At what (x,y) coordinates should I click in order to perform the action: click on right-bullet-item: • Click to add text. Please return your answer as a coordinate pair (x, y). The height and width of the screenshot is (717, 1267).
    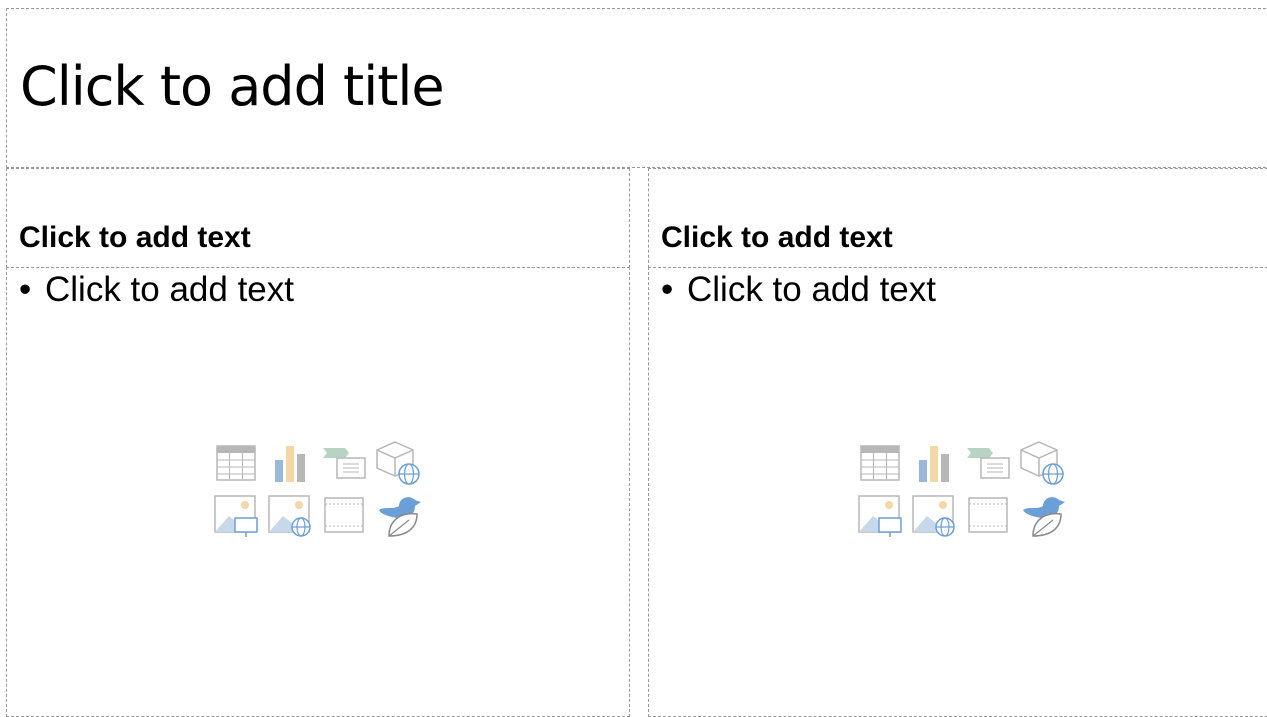
    Looking at the image, I should click on (798, 290).